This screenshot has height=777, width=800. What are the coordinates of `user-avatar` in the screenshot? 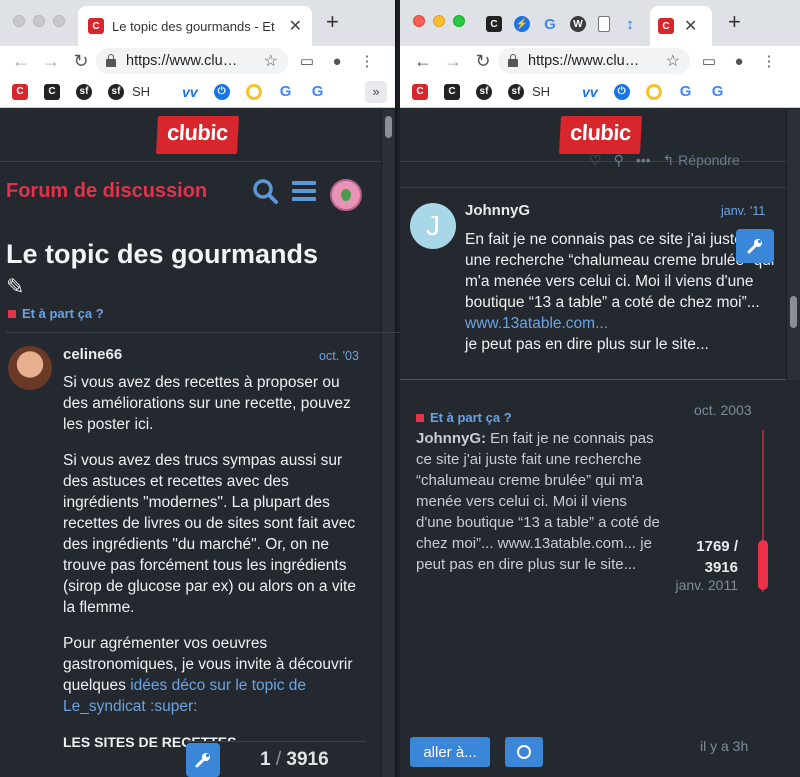 It's located at (346, 194).